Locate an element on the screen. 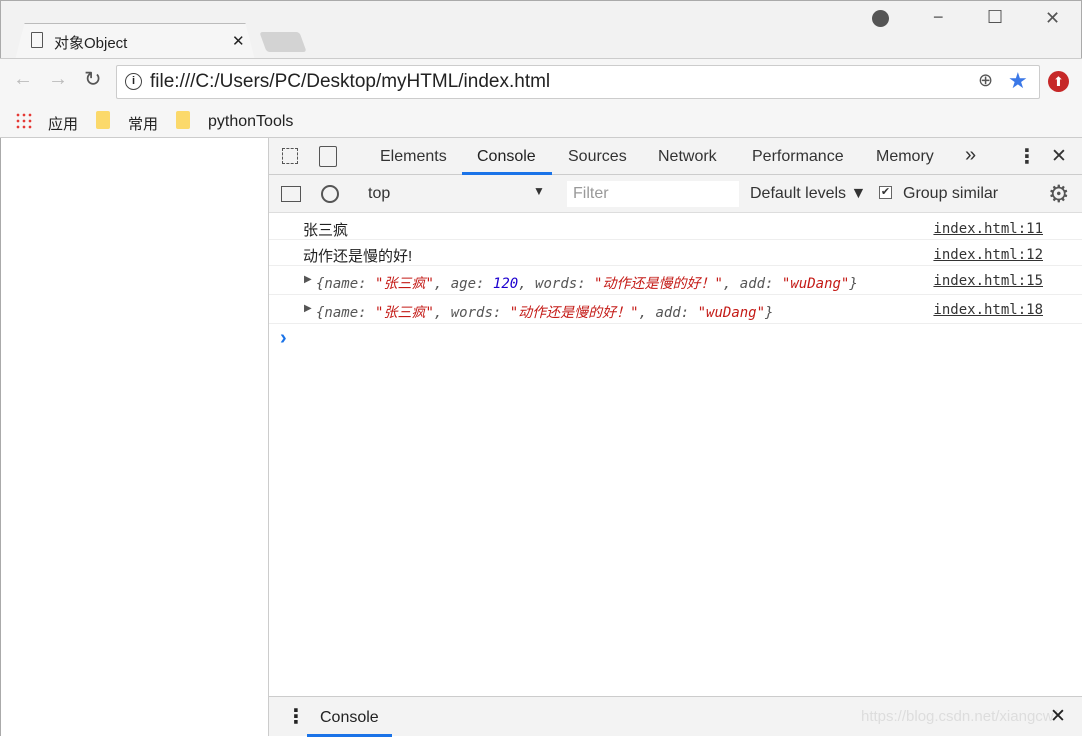 The width and height of the screenshot is (1082, 737). console-prompt-icon: › is located at coordinates (283, 338).